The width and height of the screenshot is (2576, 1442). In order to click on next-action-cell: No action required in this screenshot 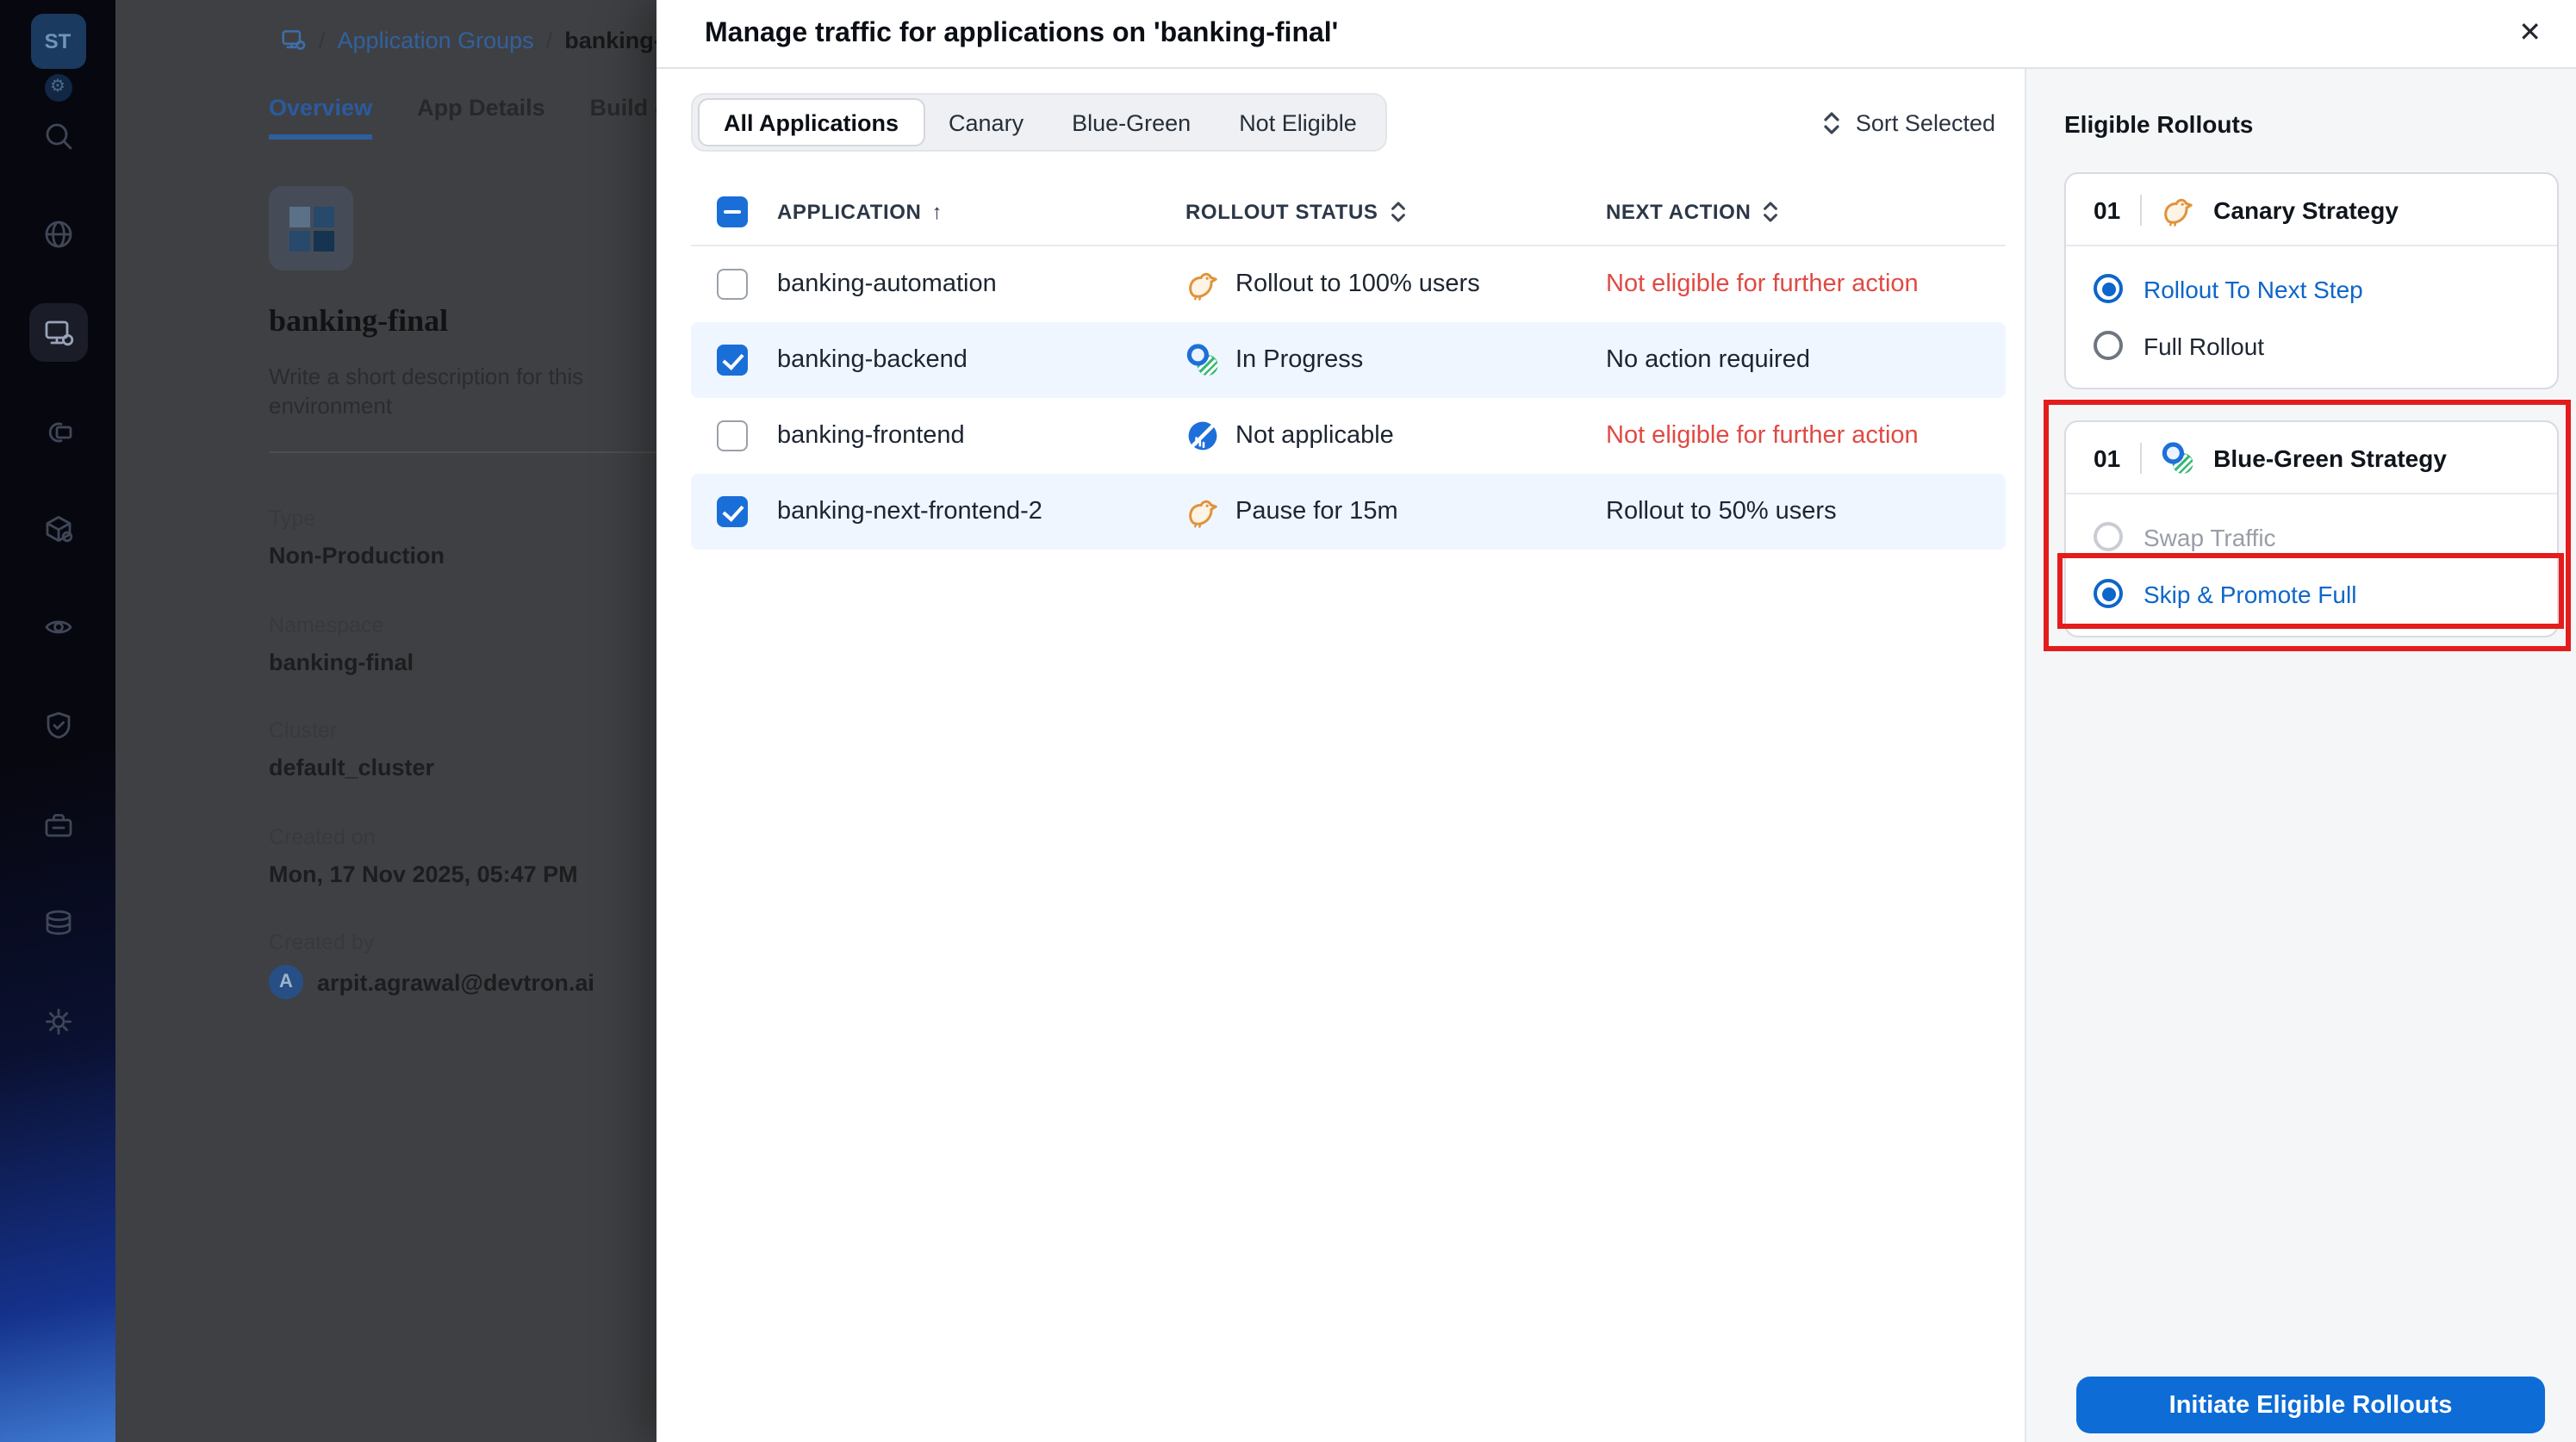, I will do `click(1708, 360)`.